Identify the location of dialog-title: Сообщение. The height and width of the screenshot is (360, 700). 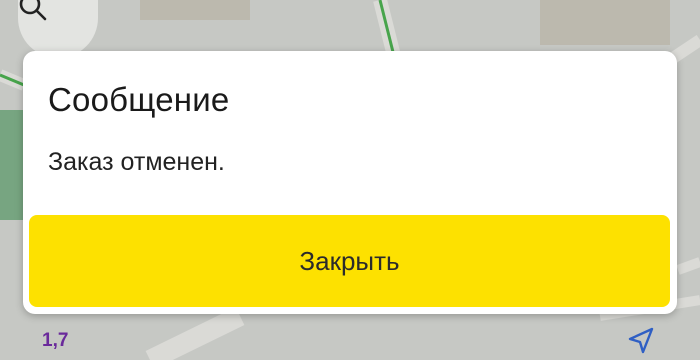
(139, 99).